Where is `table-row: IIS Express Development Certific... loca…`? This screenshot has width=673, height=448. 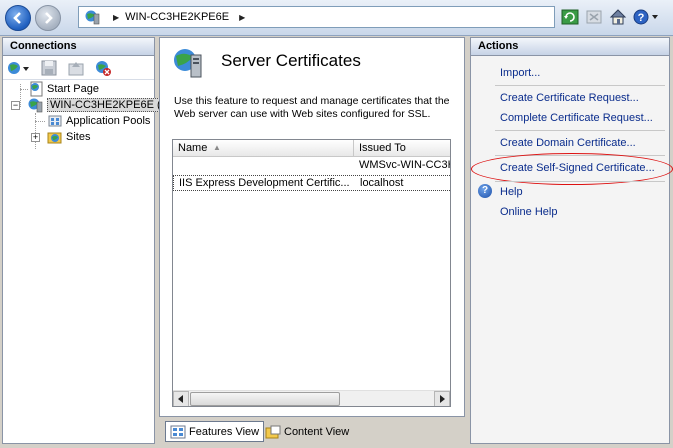 table-row: IIS Express Development Certific... loca… is located at coordinates (311, 183).